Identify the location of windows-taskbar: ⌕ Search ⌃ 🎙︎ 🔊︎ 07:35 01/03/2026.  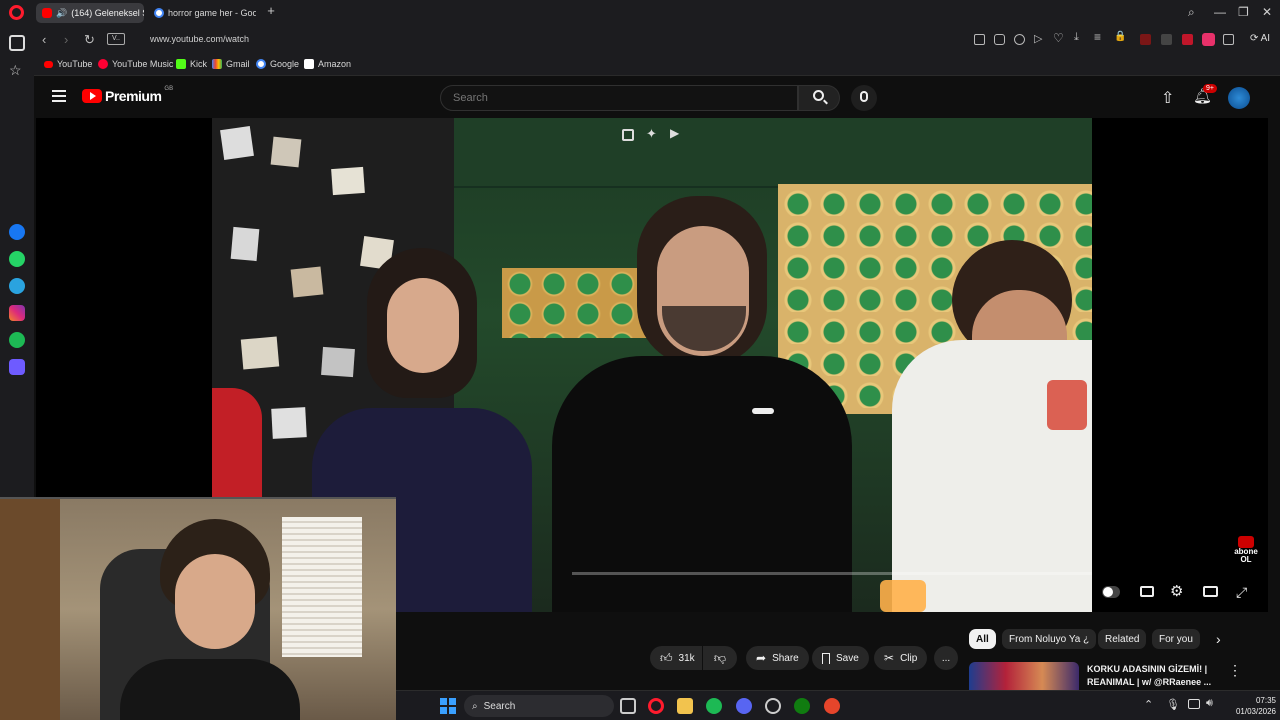
(838, 705).